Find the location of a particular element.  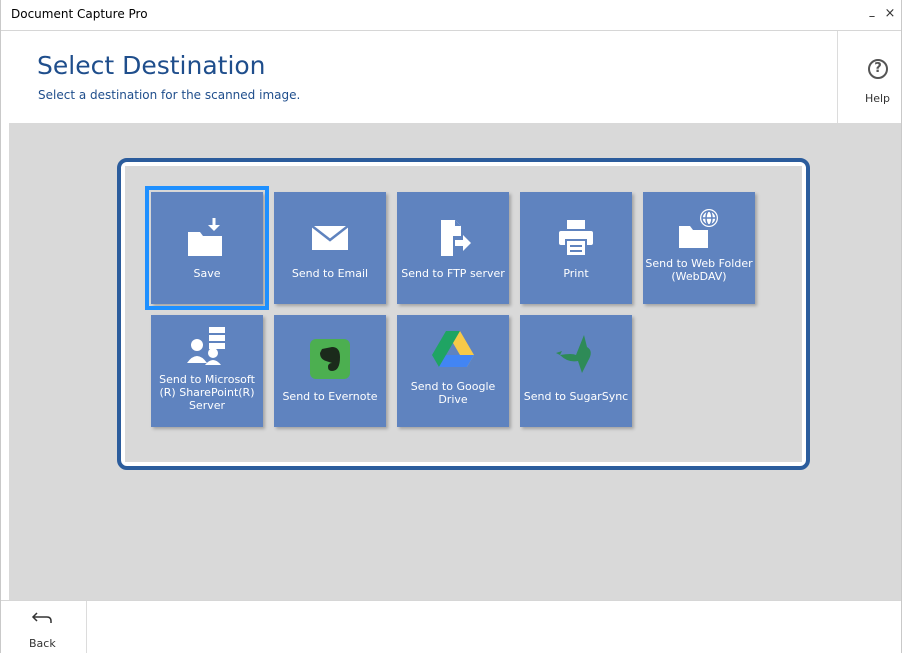

help-label: Help is located at coordinates (877, 98).